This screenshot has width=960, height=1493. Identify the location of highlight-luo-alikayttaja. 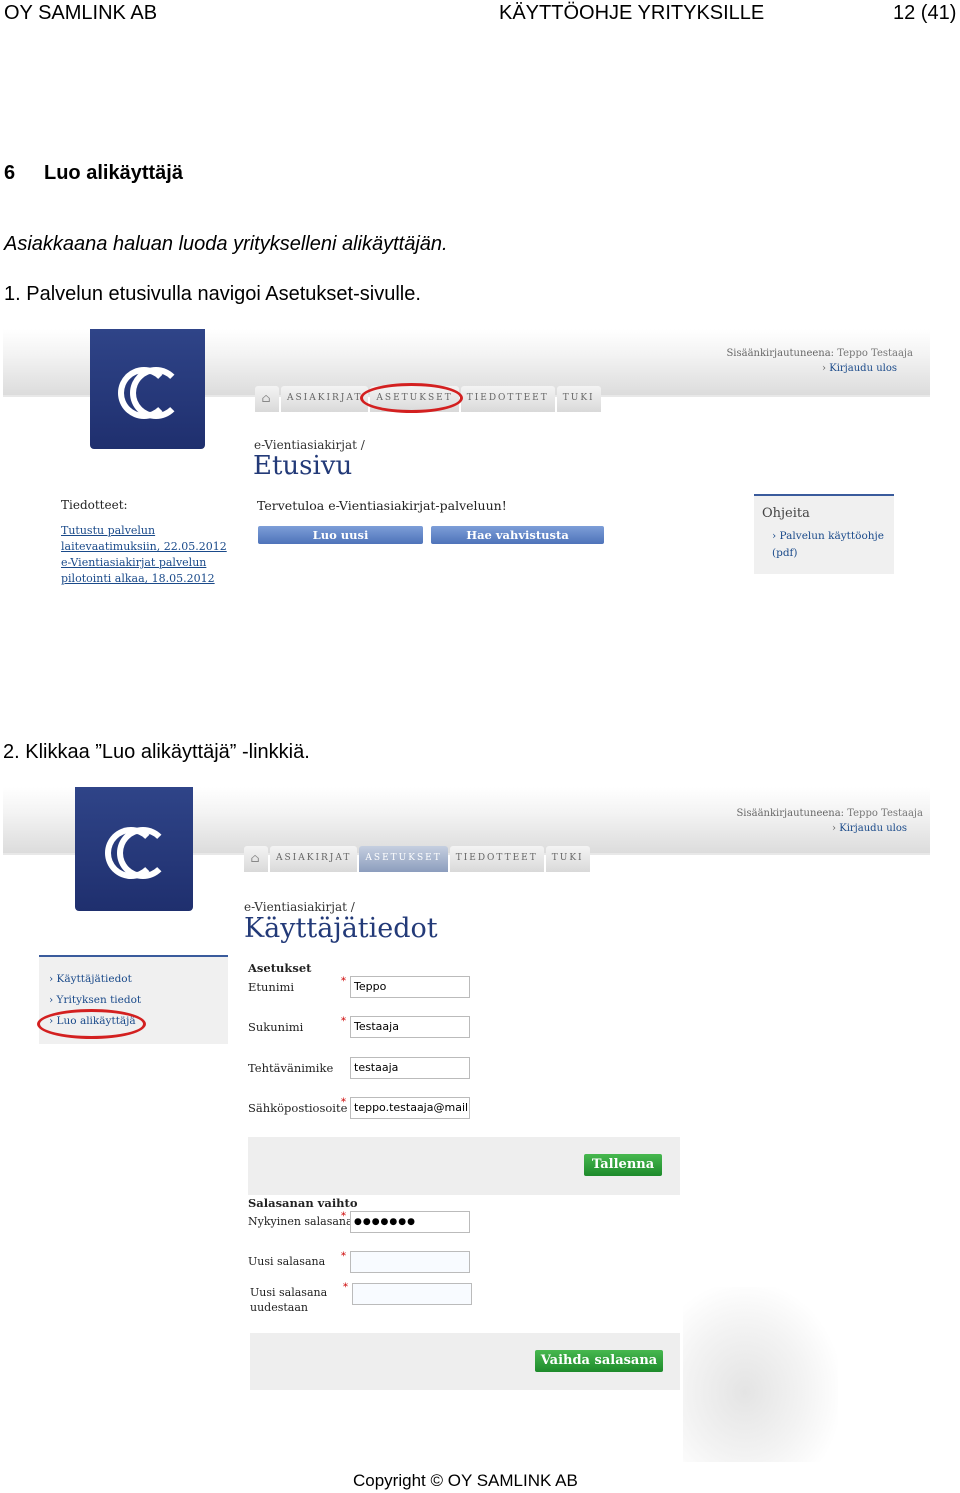
(91, 1024).